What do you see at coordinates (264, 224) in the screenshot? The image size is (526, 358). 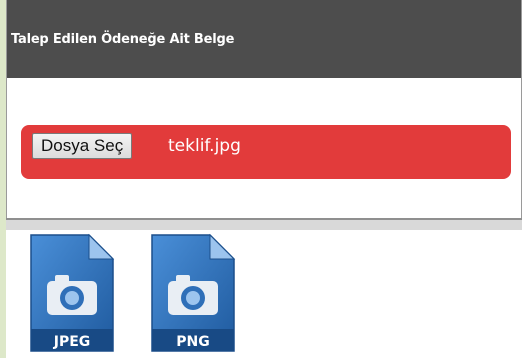 I see `panel-bottom-border` at bounding box center [264, 224].